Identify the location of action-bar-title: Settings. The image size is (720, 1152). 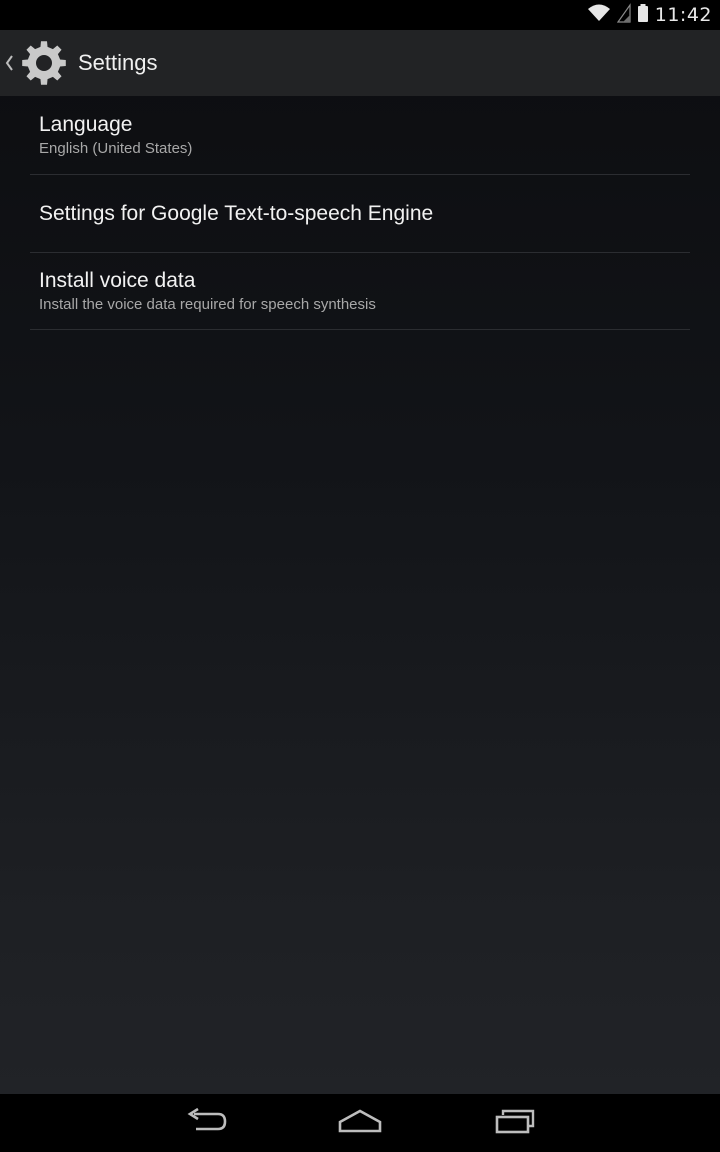
(118, 62).